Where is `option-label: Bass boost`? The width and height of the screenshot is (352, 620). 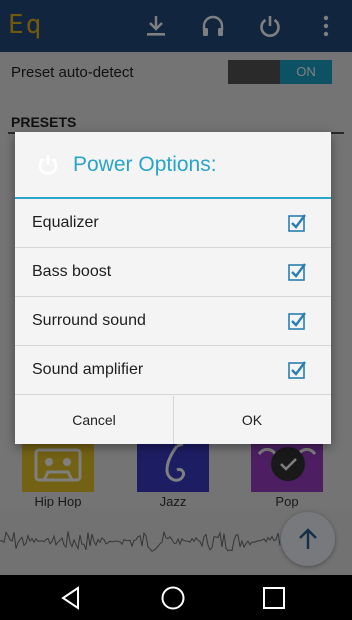
option-label: Bass boost is located at coordinates (72, 271).